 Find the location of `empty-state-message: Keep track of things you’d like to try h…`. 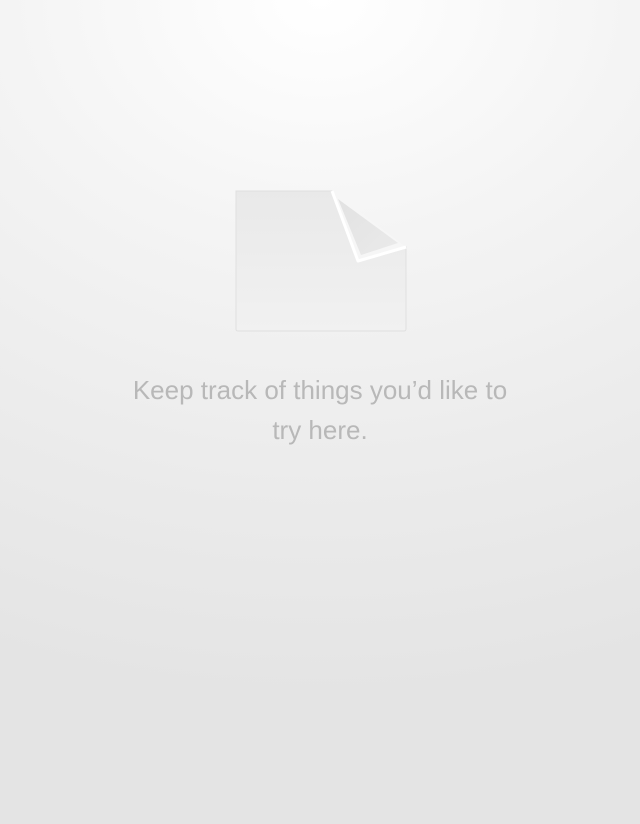

empty-state-message: Keep track of things you’d like to try h… is located at coordinates (320, 410).